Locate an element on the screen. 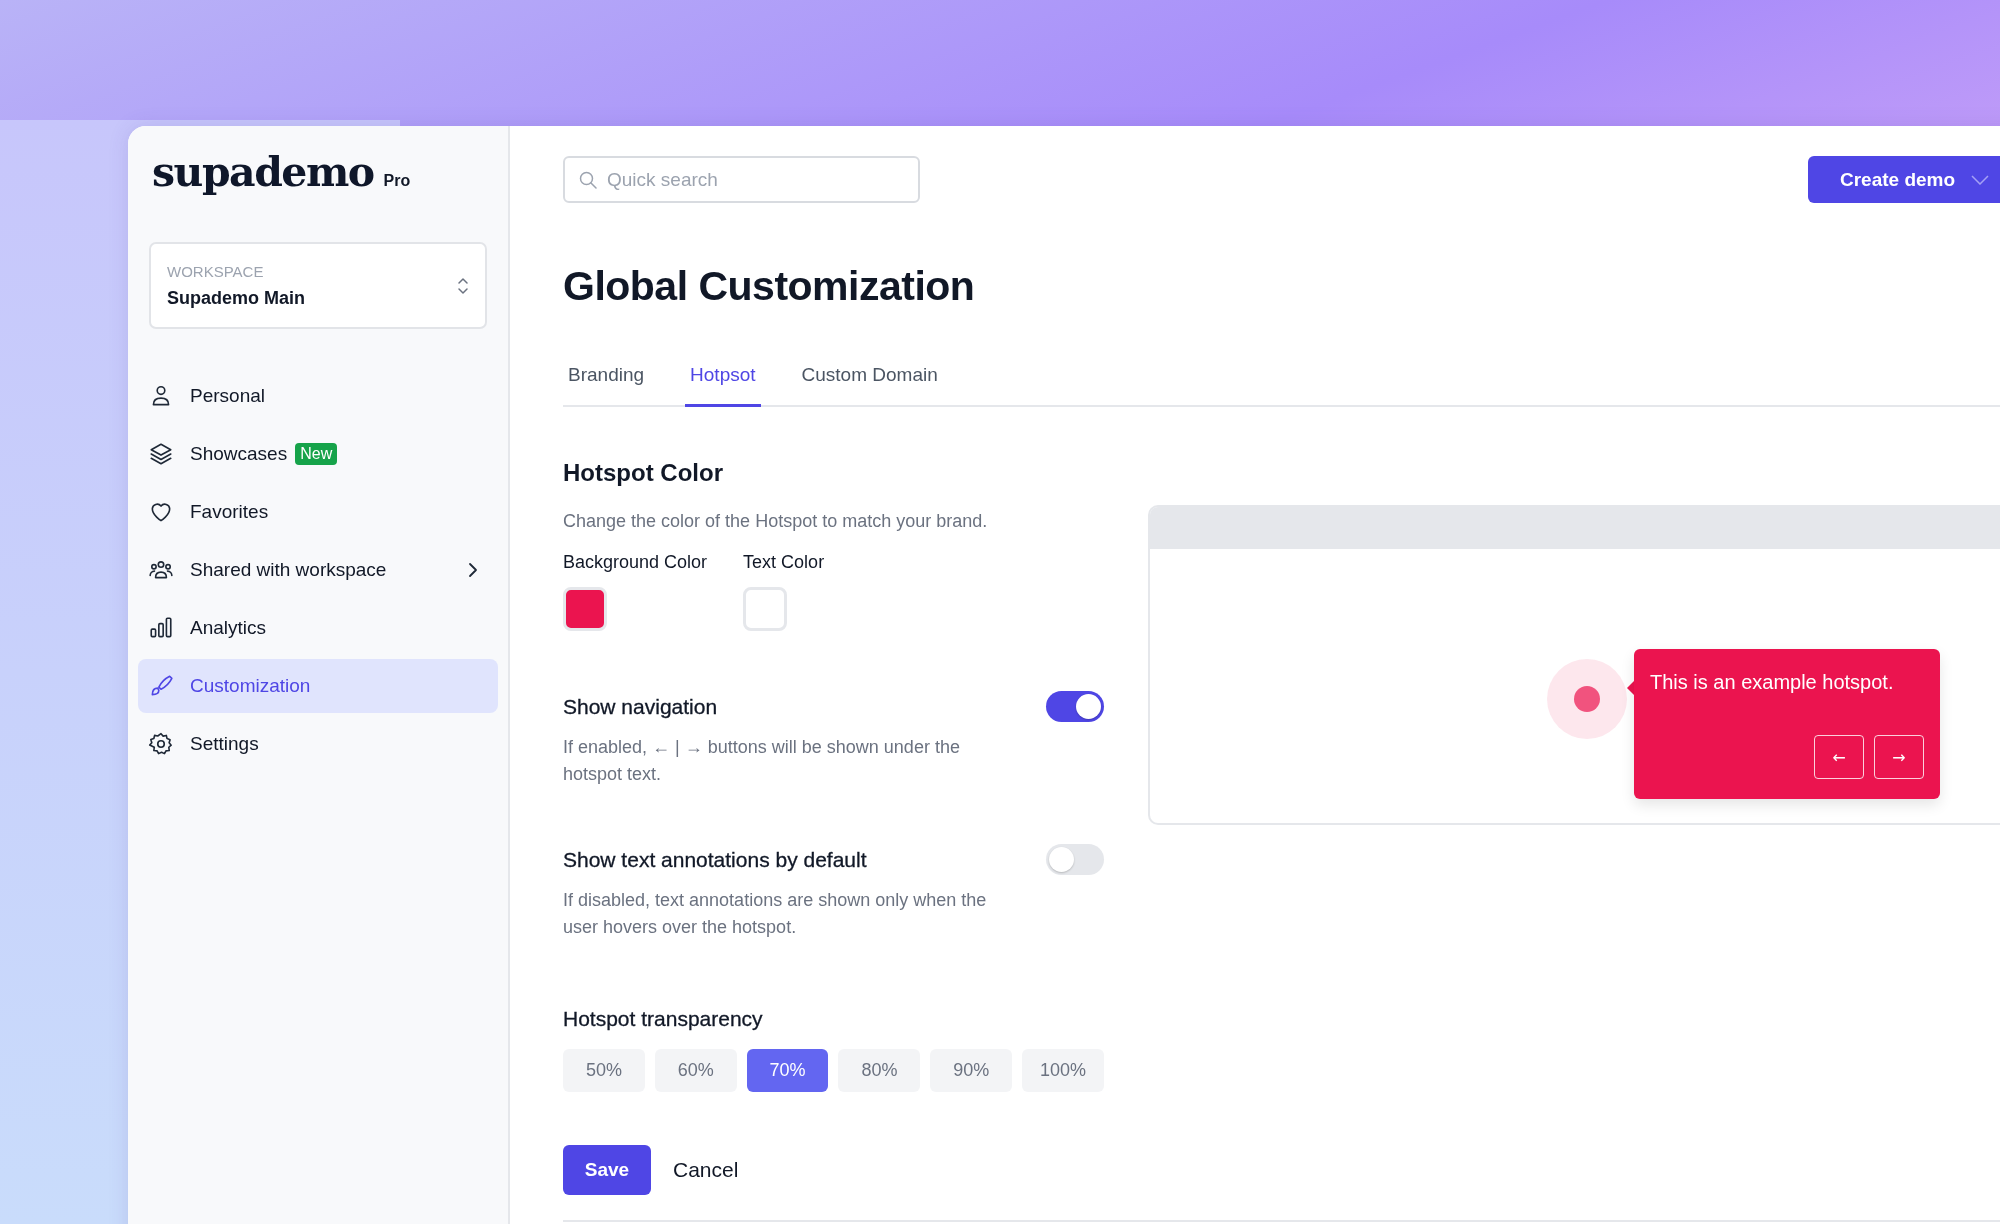  tab: Custom Domain is located at coordinates (869, 378).